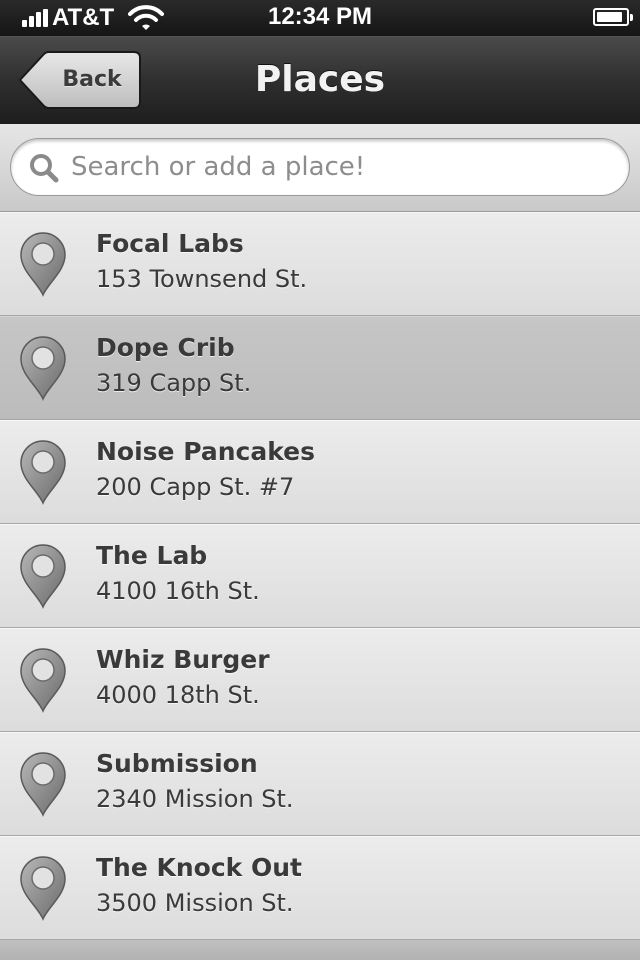  I want to click on place-address: 3500 Mission St., so click(195, 903).